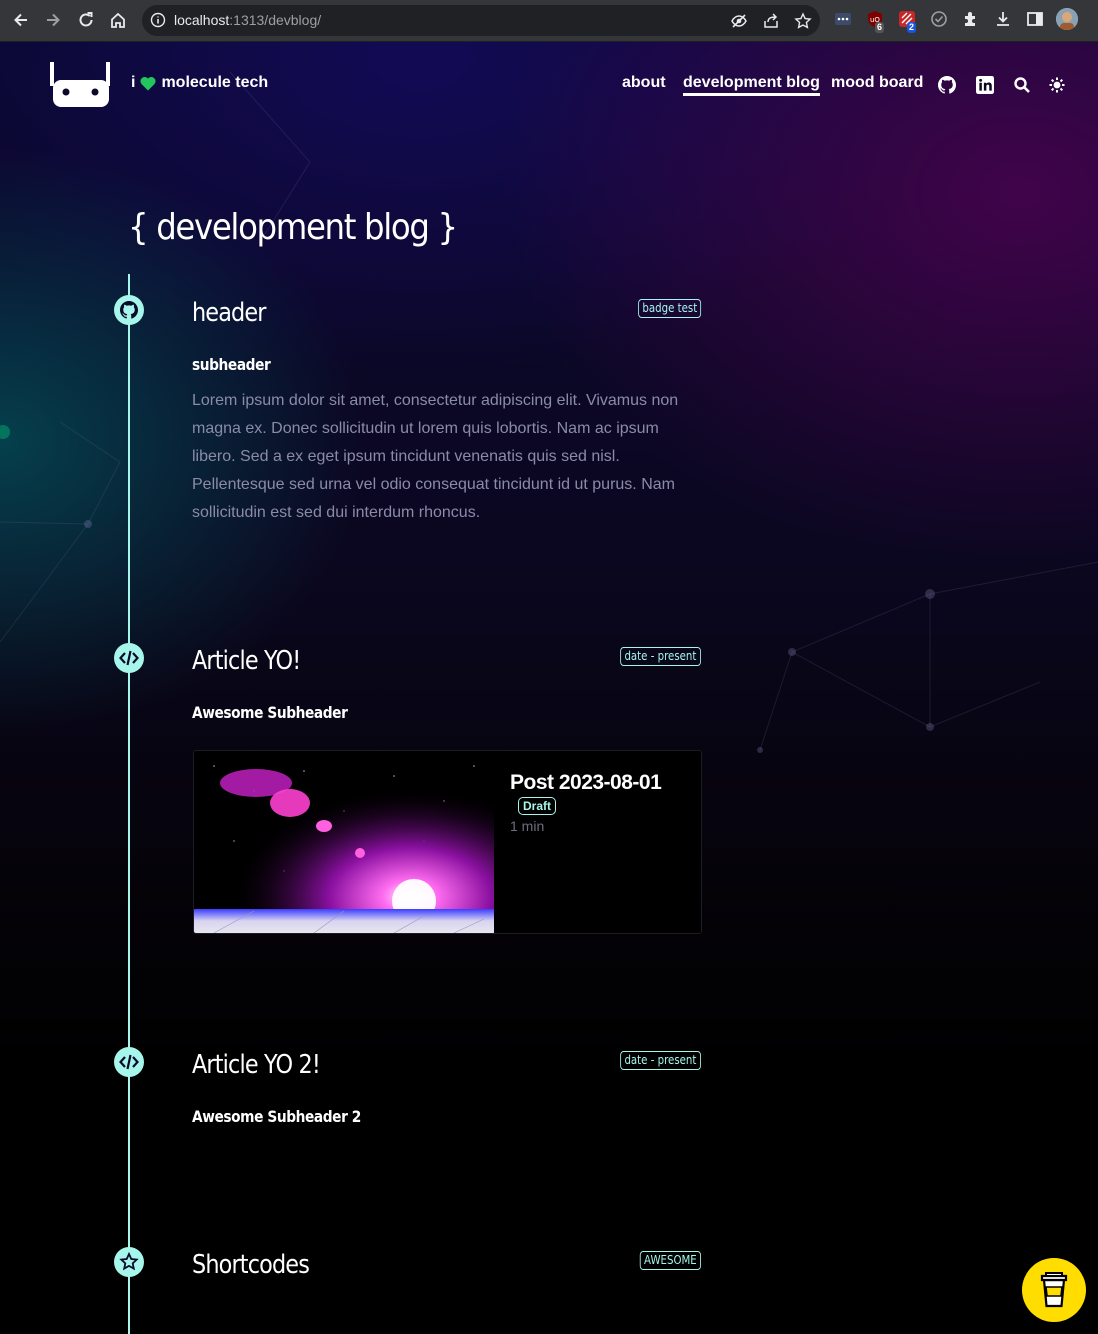  I want to click on url-text: localhost:1313/devblog/, so click(247, 20).